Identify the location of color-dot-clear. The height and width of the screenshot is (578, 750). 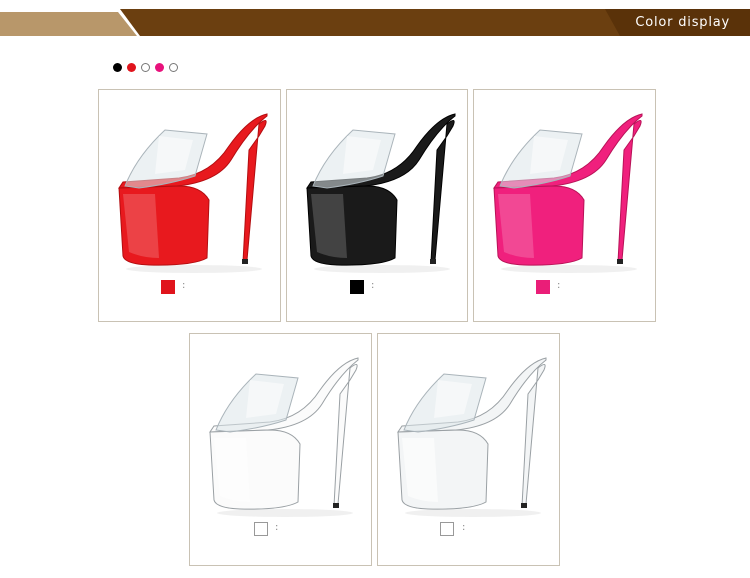
(173, 67).